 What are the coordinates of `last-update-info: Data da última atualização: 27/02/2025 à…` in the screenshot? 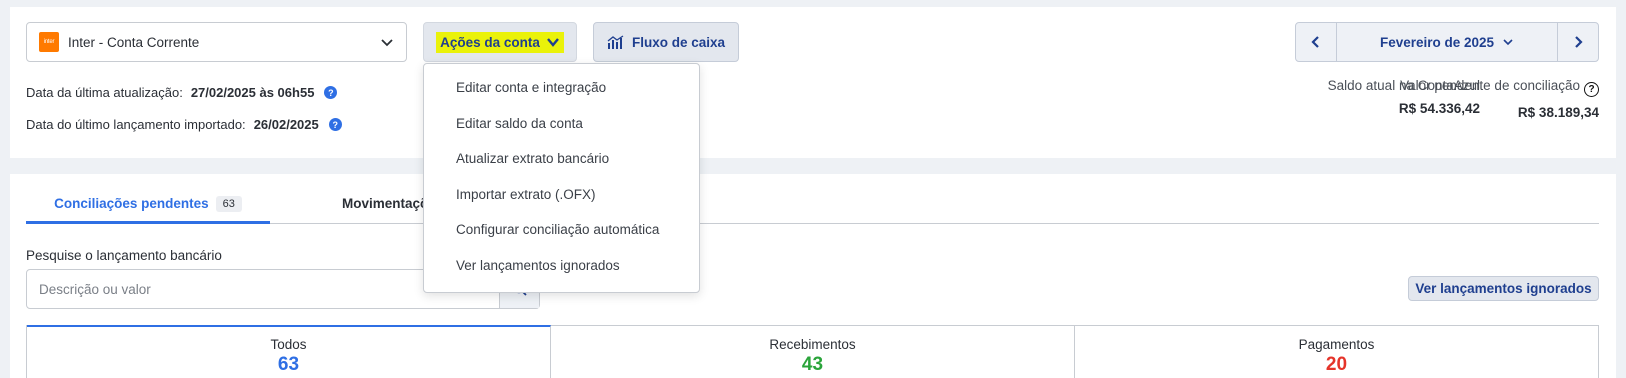 It's located at (182, 92).